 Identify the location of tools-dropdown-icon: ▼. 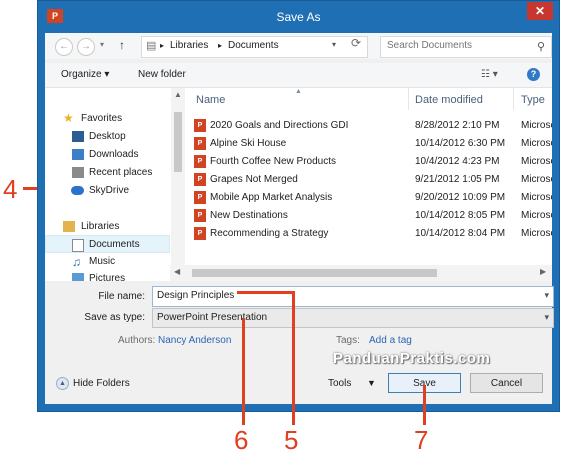
(371, 383).